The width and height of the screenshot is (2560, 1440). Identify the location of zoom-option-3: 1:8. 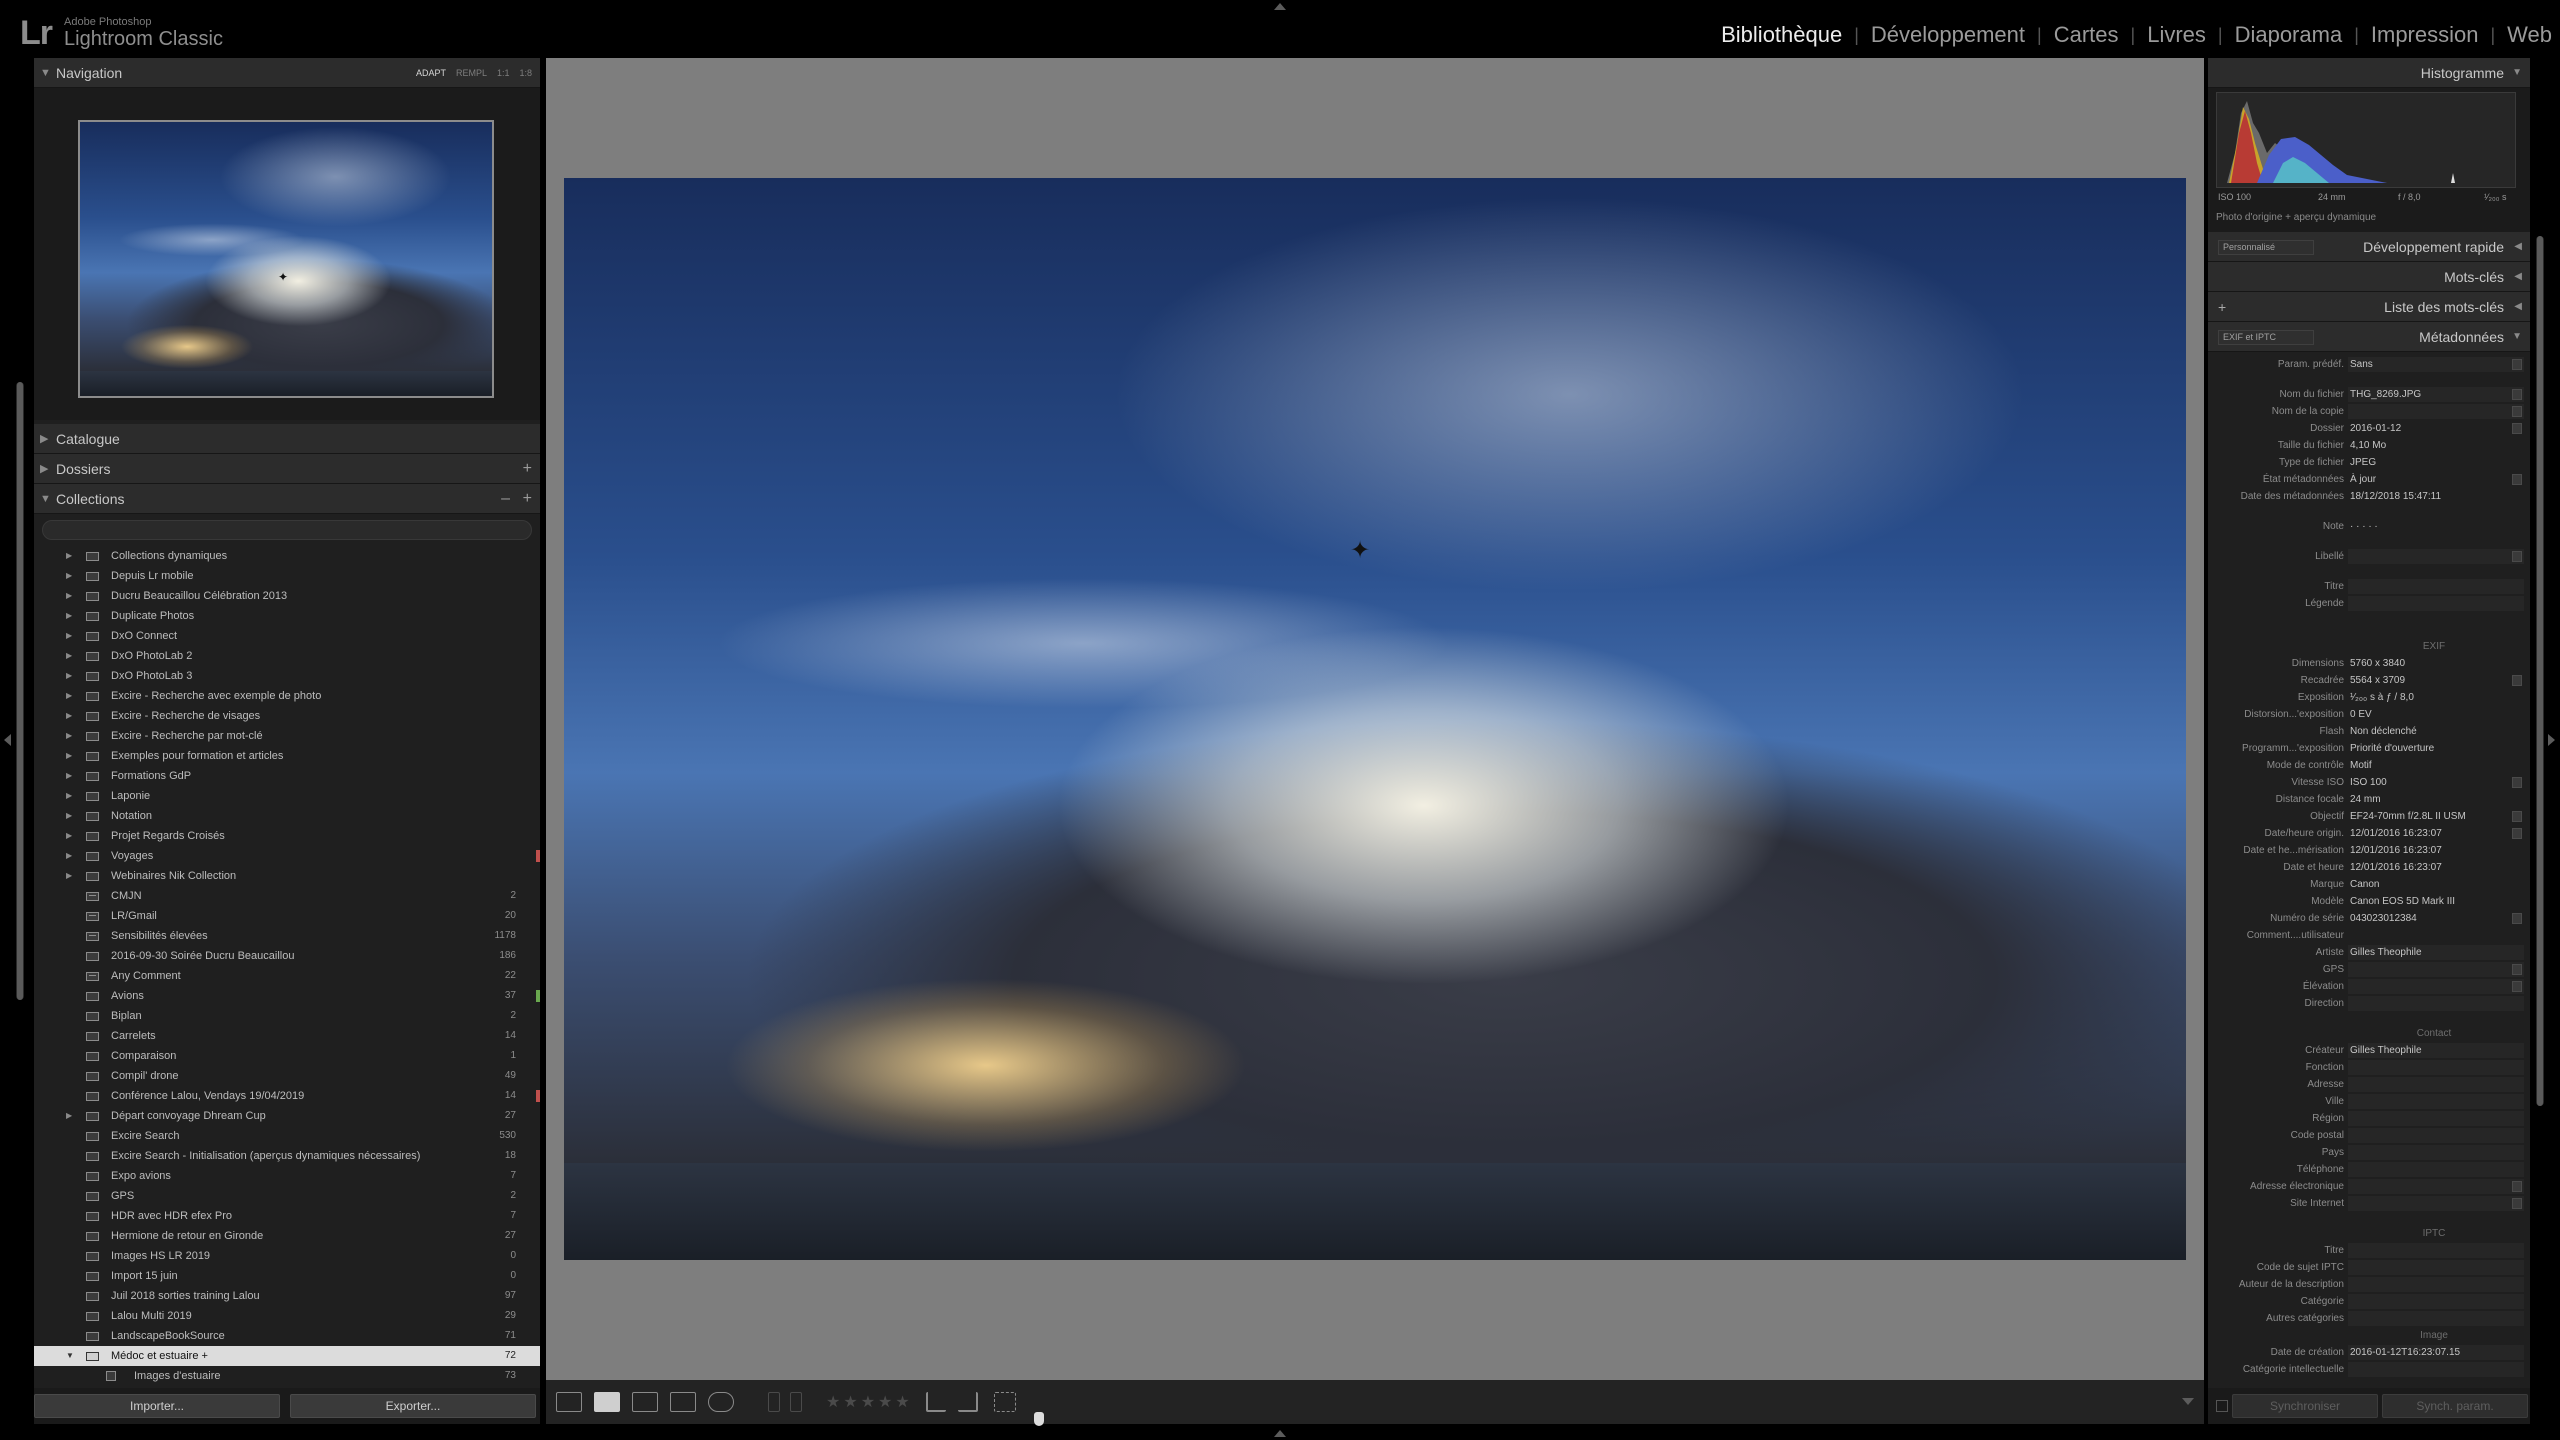
(525, 73).